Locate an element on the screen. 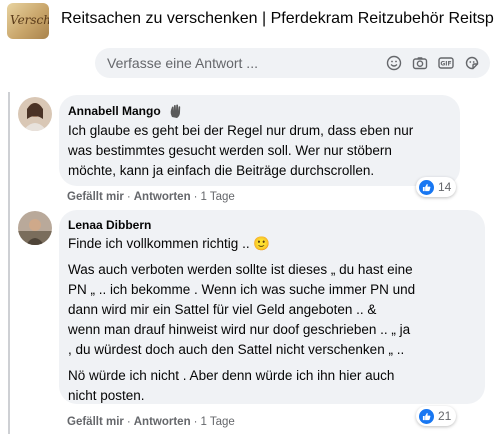 This screenshot has height=434, width=501. reaction-count: 14 is located at coordinates (445, 187).